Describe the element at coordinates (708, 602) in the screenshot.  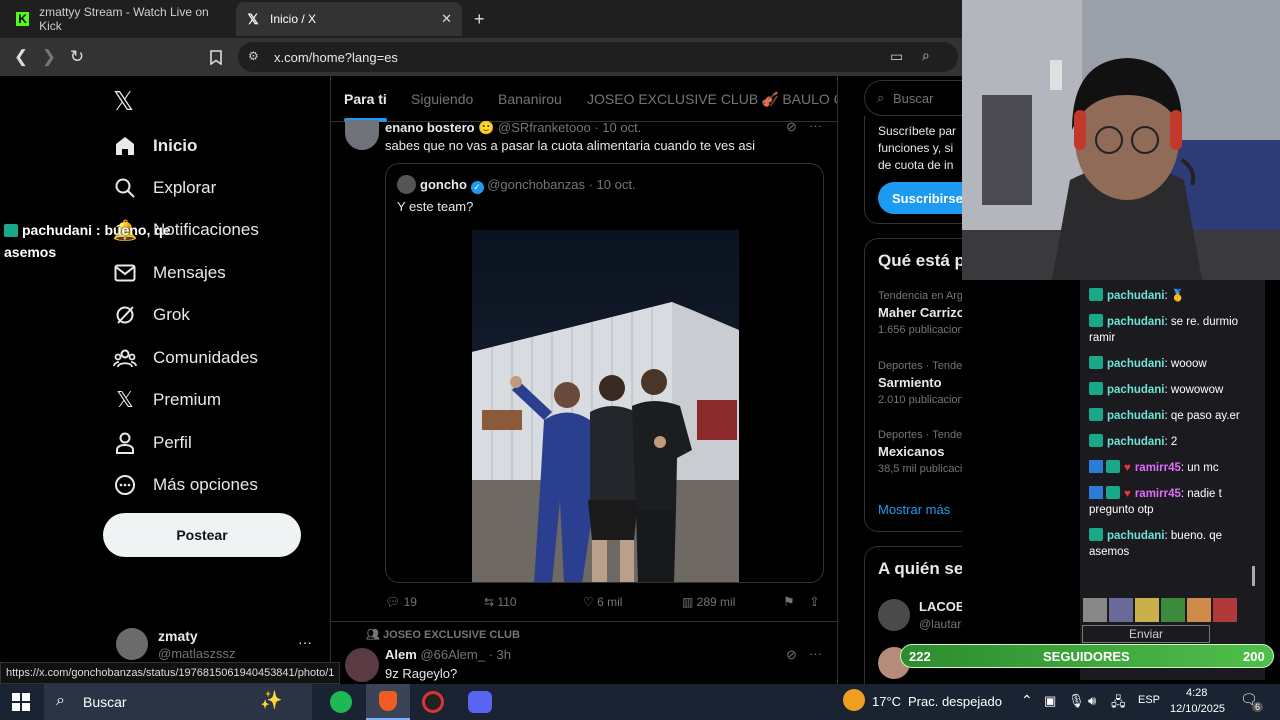
I see `views-action: ▥ 289 mil` at that location.